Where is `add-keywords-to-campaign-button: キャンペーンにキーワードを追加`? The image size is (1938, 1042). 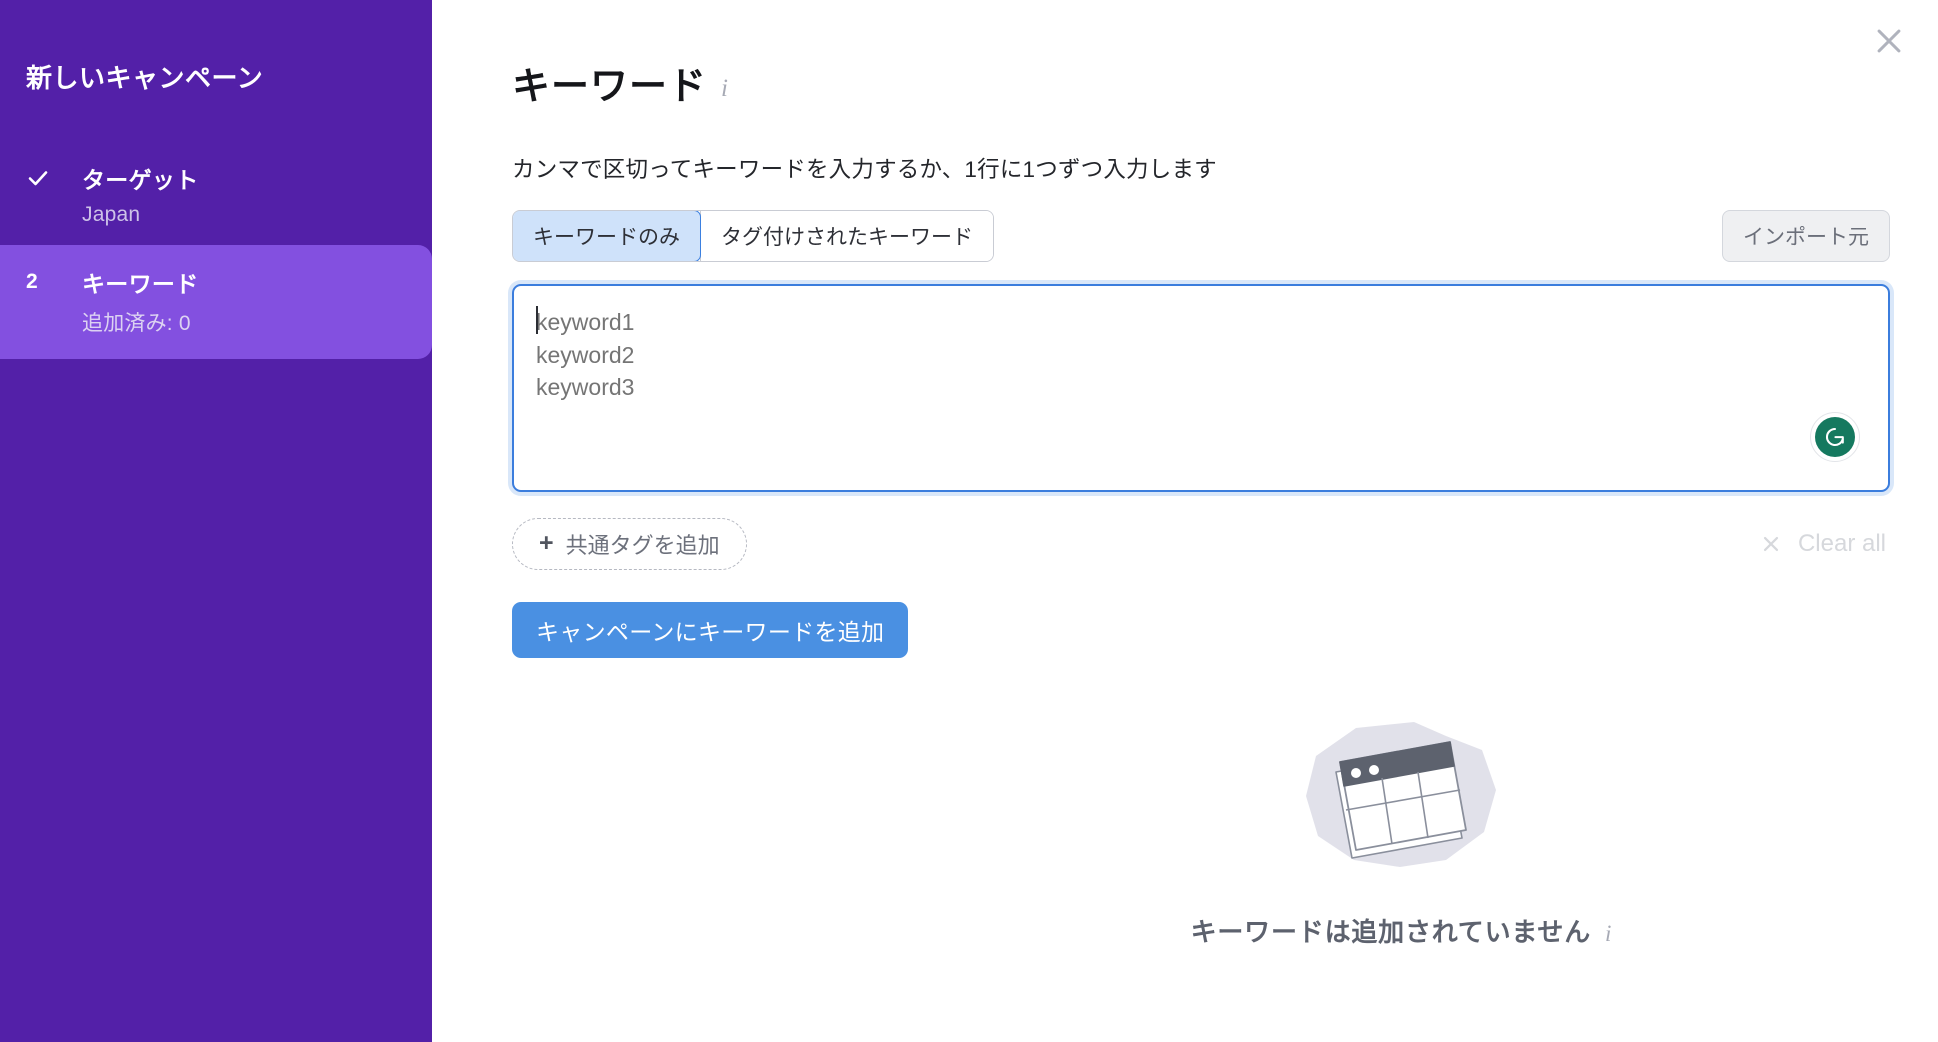 add-keywords-to-campaign-button: キャンペーンにキーワードを追加 is located at coordinates (710, 630).